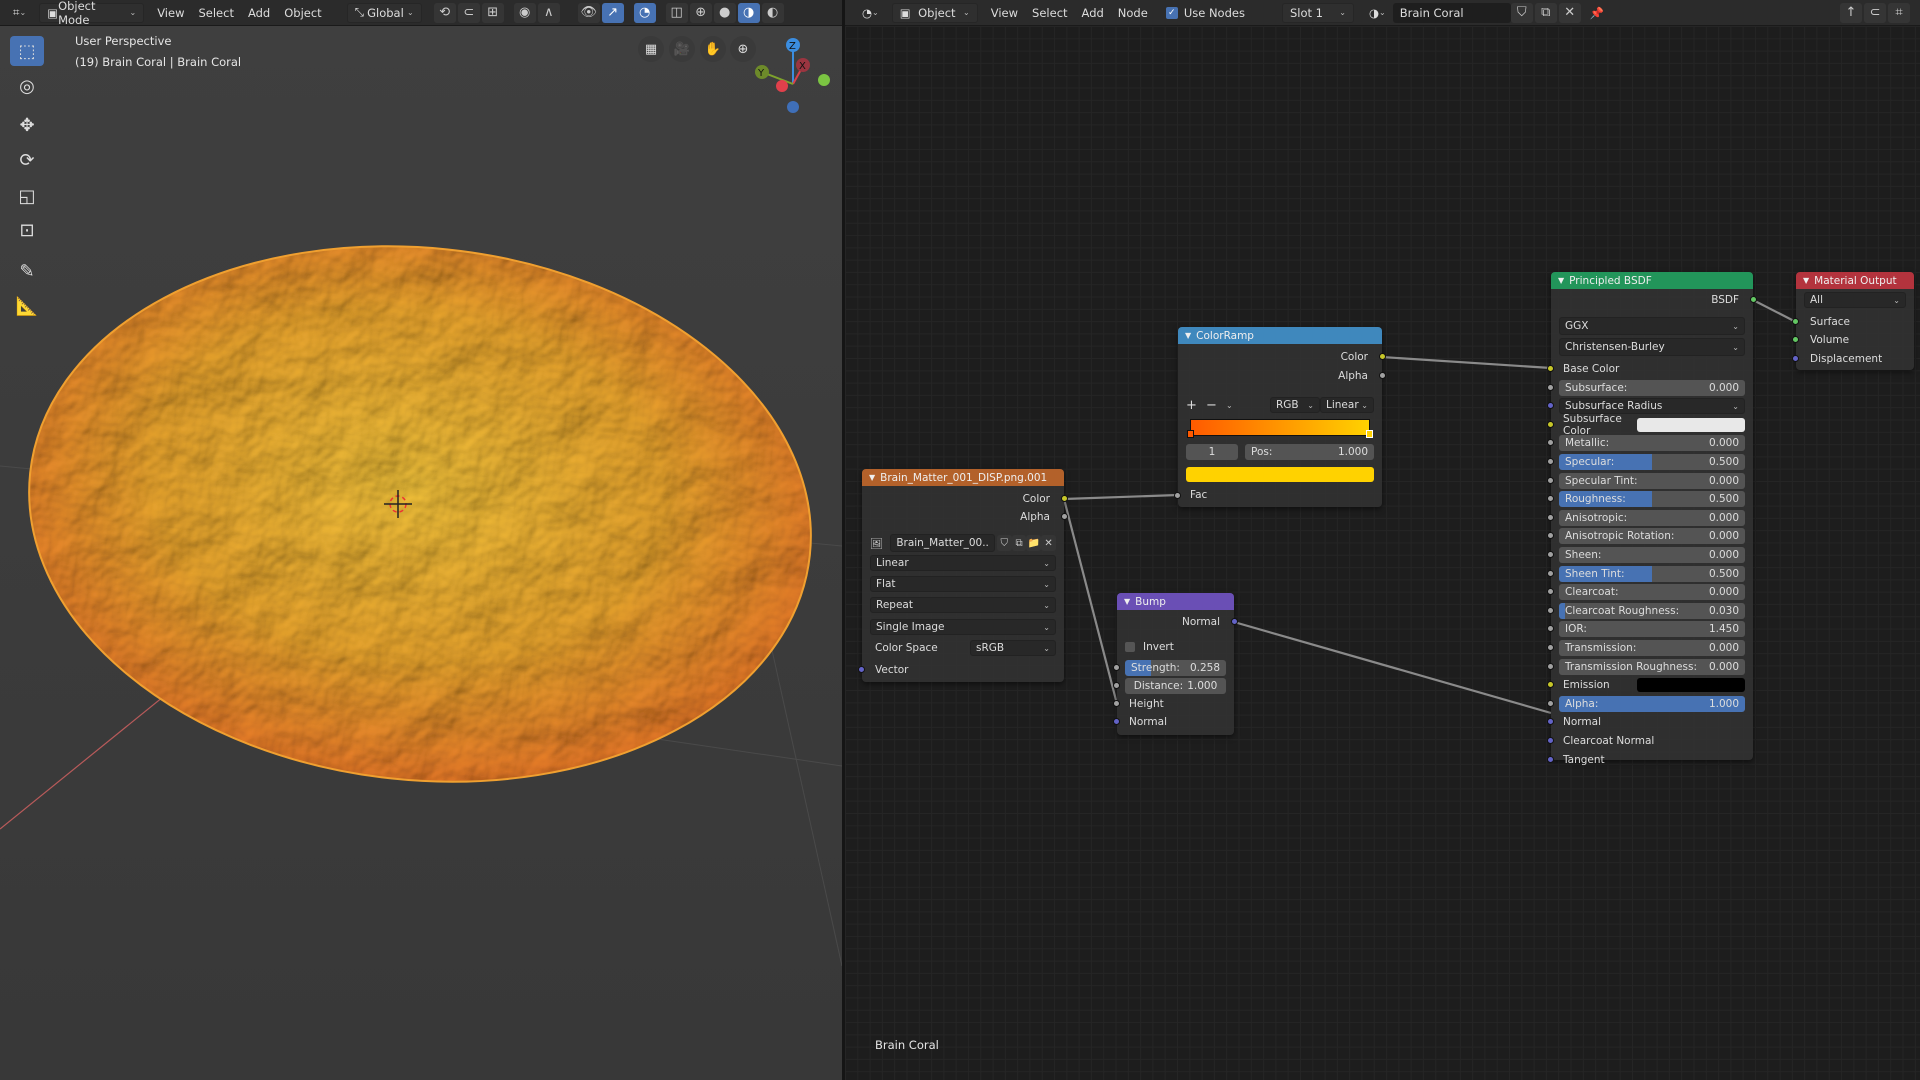  What do you see at coordinates (1234, 621) in the screenshot?
I see `socket-normal-out` at bounding box center [1234, 621].